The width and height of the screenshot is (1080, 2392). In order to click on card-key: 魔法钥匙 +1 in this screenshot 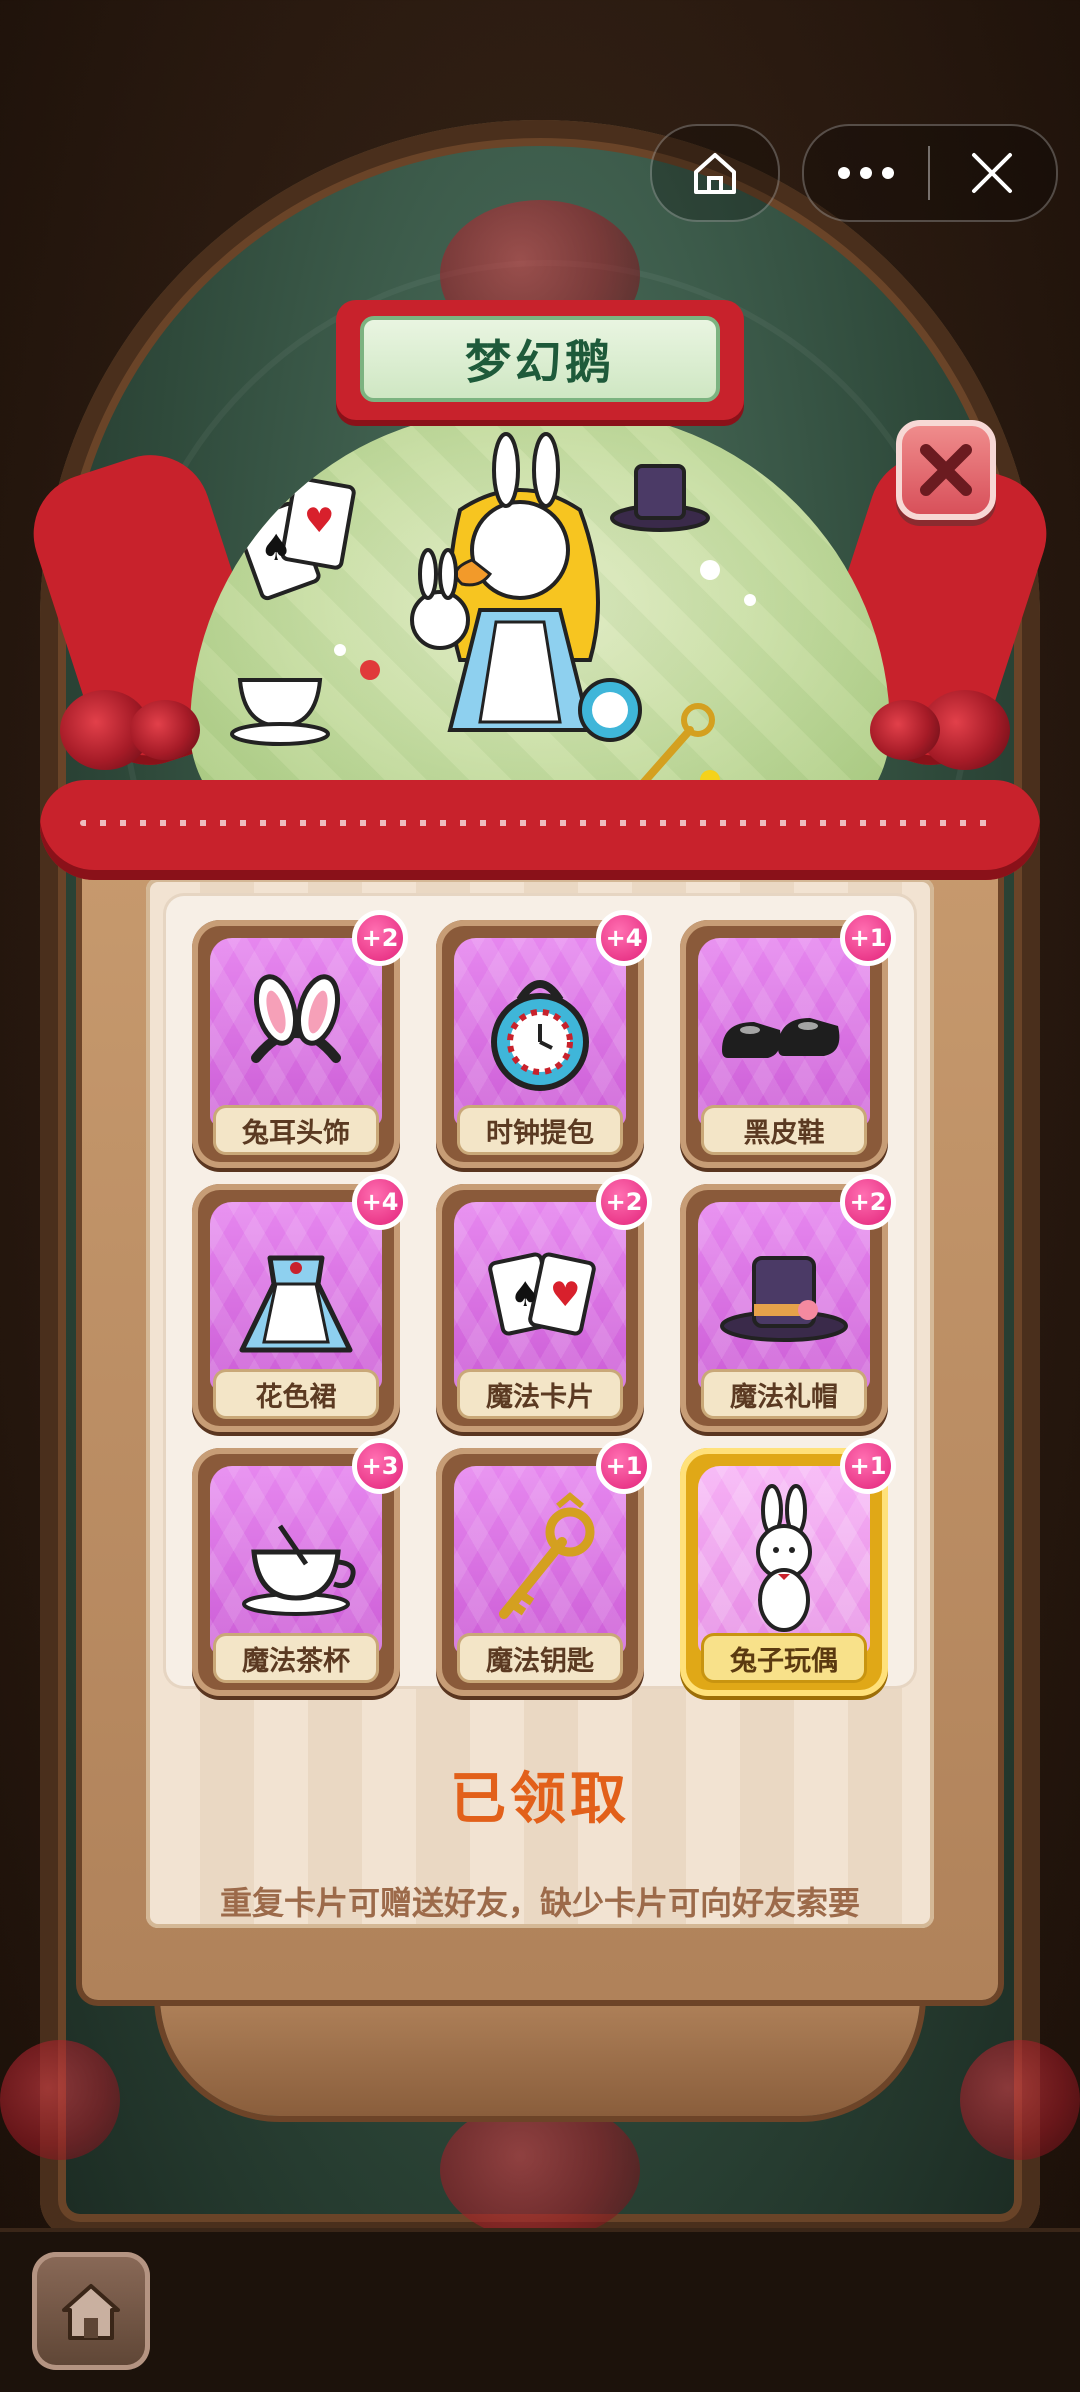, I will do `click(544, 1567)`.